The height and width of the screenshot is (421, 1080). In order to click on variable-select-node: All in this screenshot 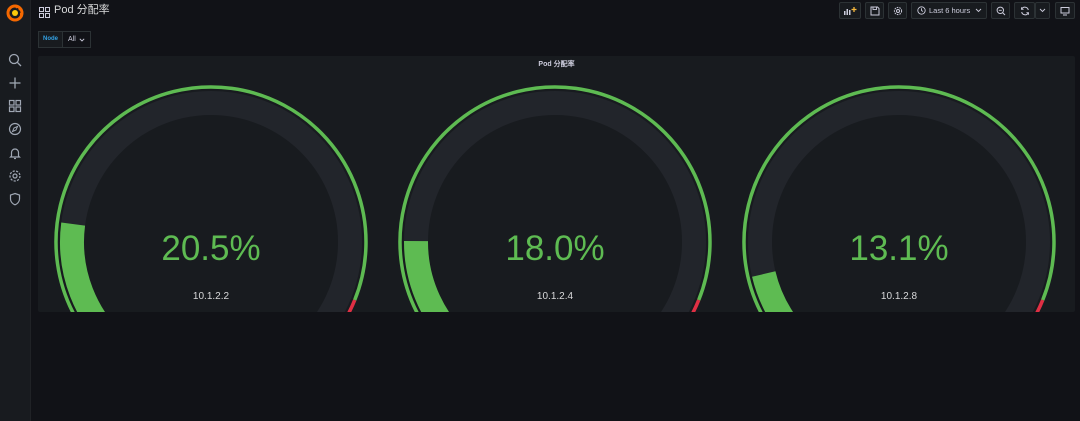, I will do `click(76, 39)`.